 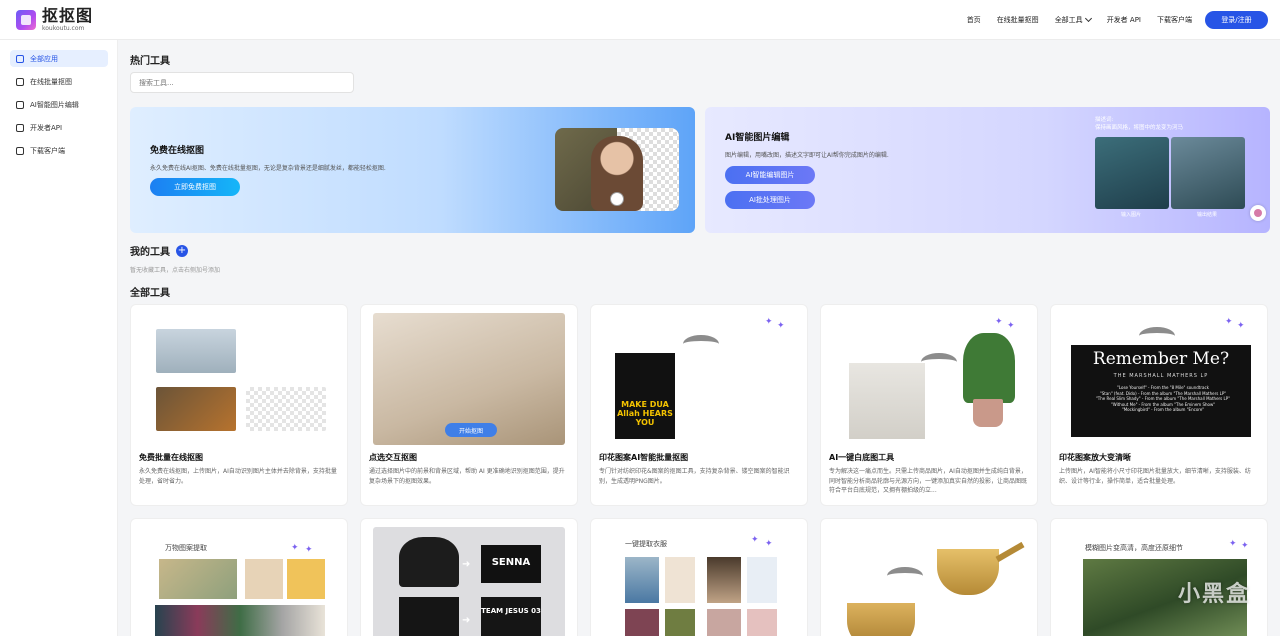 I want to click on nav-home: 首页, so click(x=974, y=20).